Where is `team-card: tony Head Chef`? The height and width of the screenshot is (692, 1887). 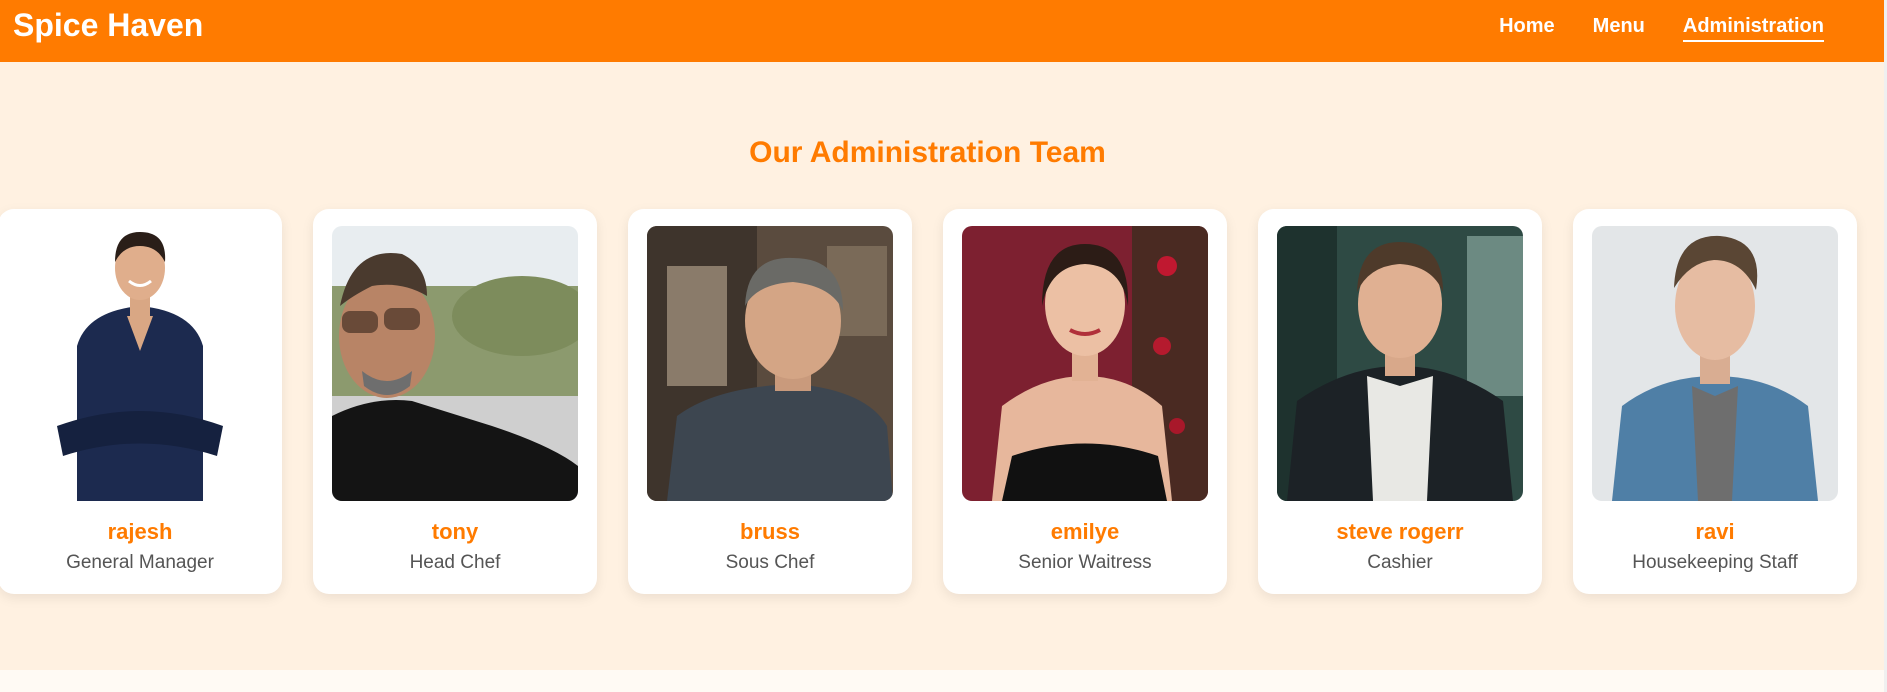 team-card: tony Head Chef is located at coordinates (455, 401).